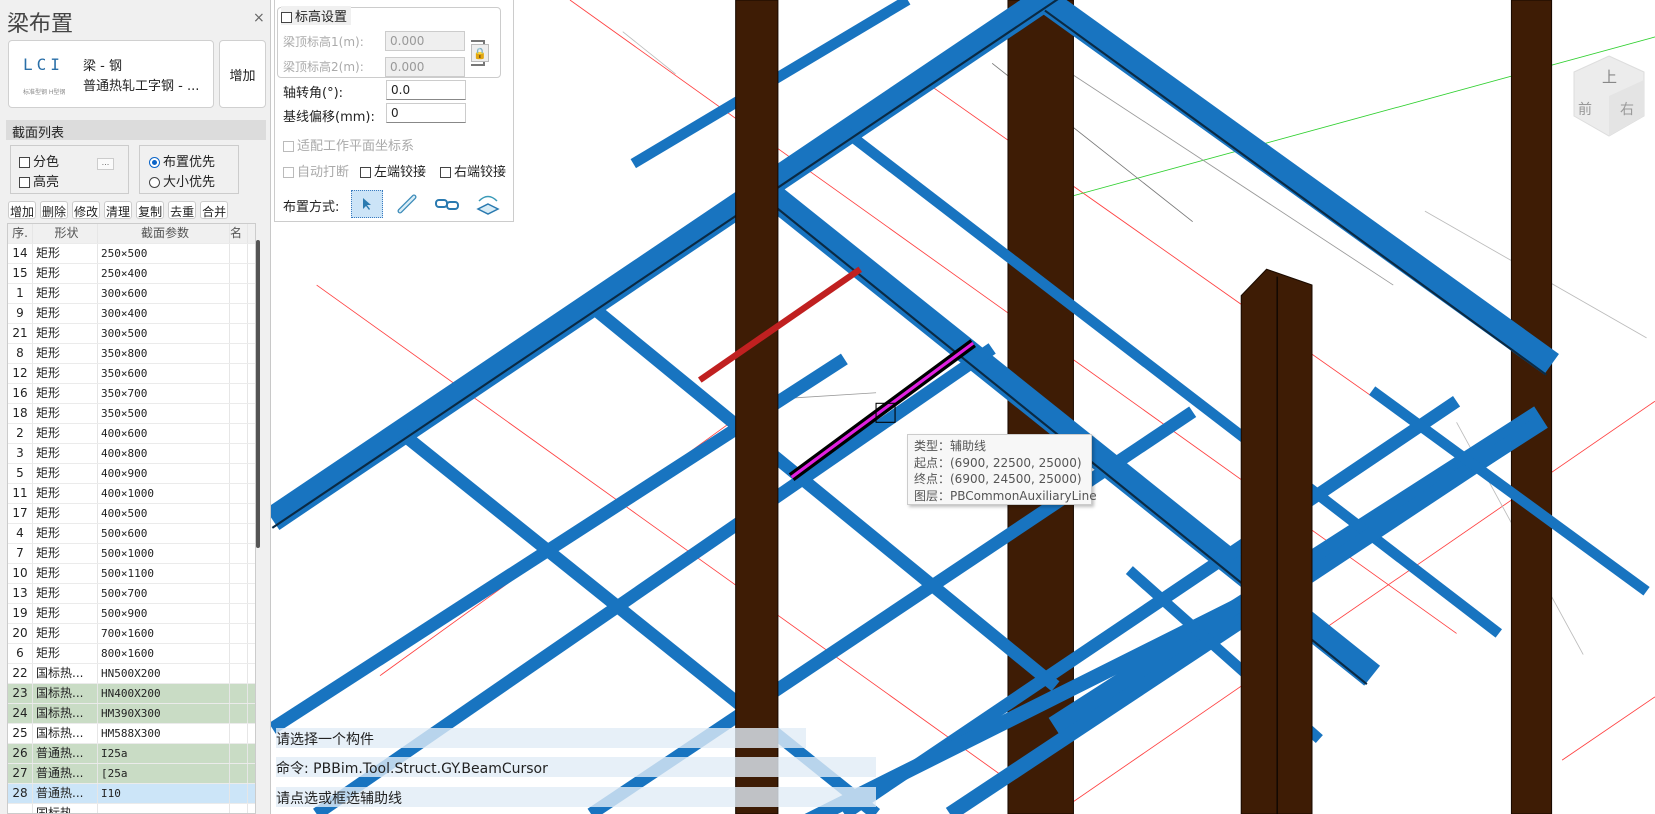  I want to click on table-row: 27 普通热... [25a, so click(131, 774).